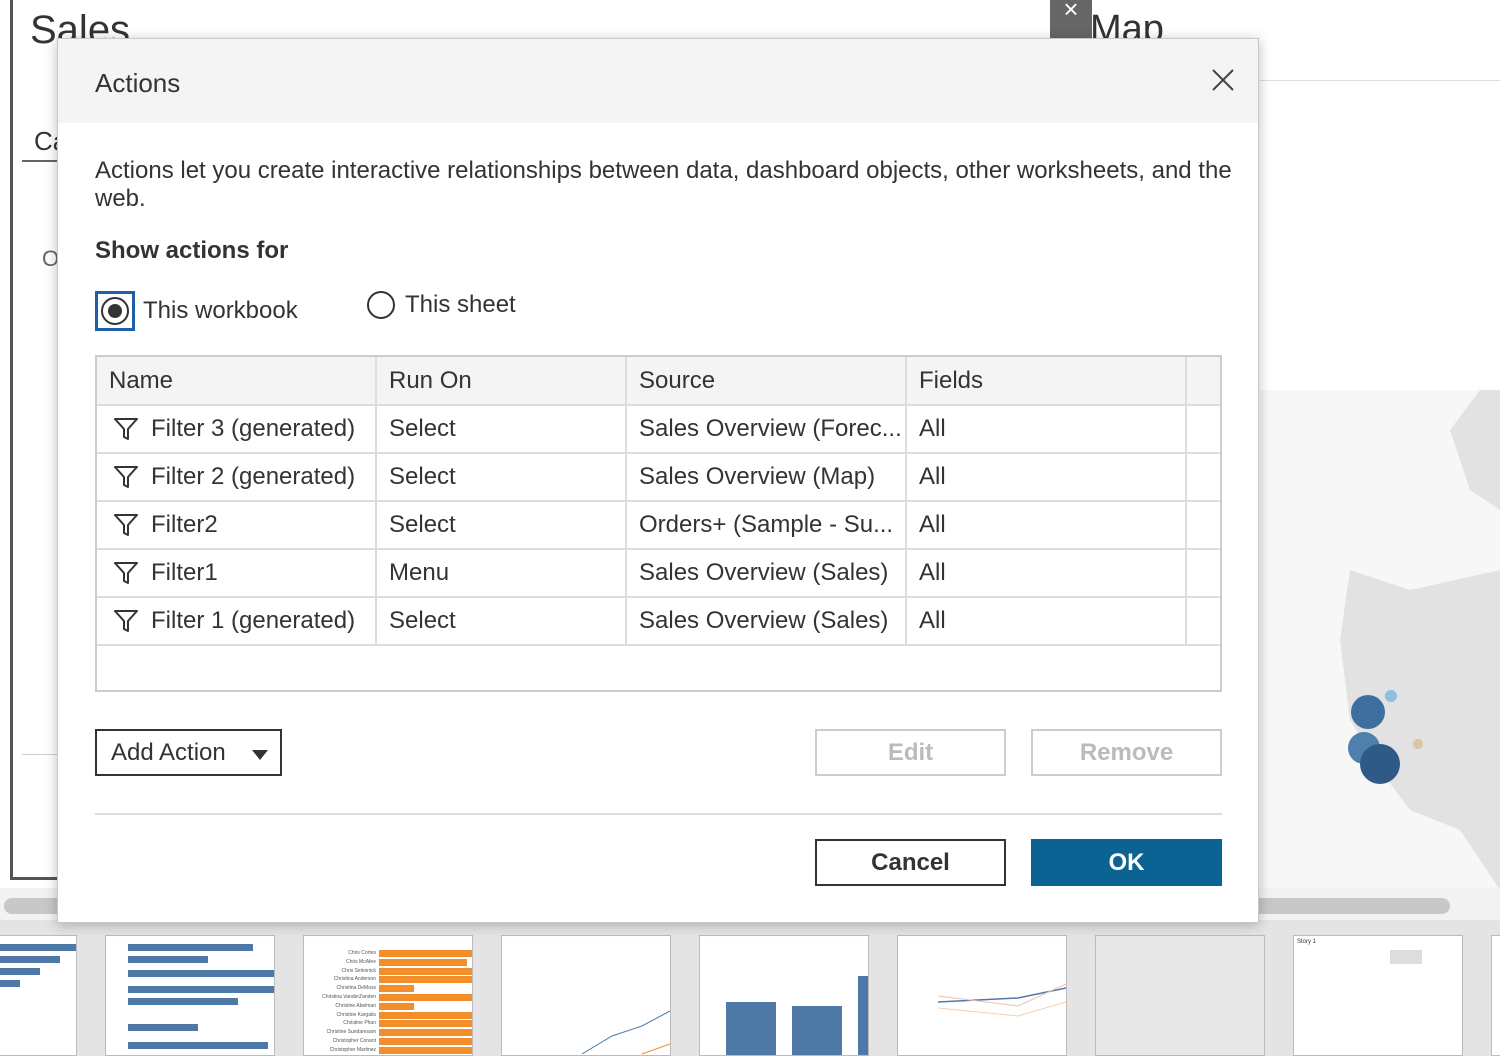 This screenshot has width=1500, height=1060. What do you see at coordinates (1406, 957) in the screenshot?
I see `thumb-block` at bounding box center [1406, 957].